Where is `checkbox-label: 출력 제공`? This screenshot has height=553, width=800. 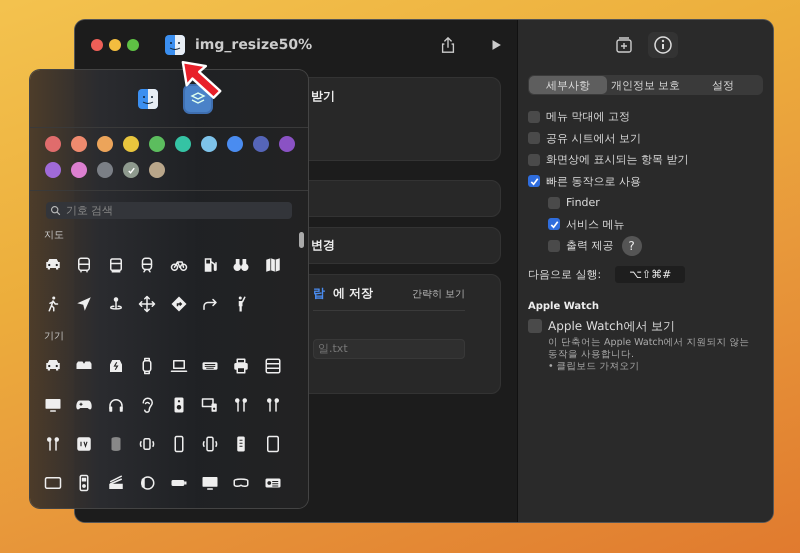
checkbox-label: 출력 제공 is located at coordinates (590, 246).